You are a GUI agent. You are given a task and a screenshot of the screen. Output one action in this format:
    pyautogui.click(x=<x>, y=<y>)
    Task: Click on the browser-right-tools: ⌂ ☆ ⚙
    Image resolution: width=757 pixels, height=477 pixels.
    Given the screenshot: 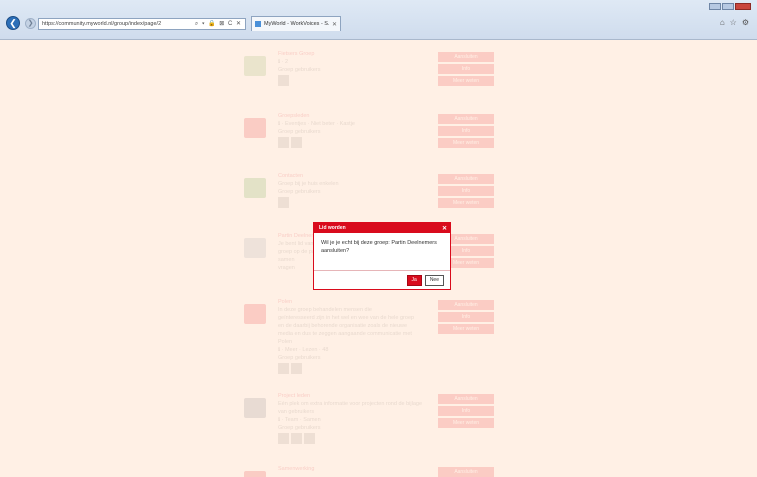 What is the action you would take?
    pyautogui.click(x=734, y=22)
    